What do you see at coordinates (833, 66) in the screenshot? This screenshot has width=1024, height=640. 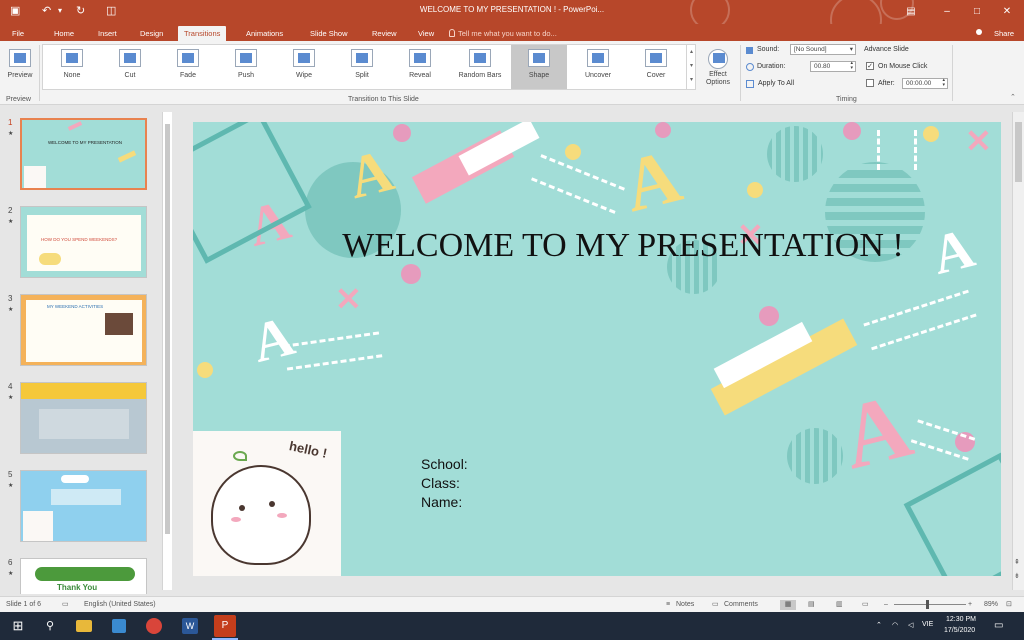 I see `duration-field: 00.80 ▴ ▾` at bounding box center [833, 66].